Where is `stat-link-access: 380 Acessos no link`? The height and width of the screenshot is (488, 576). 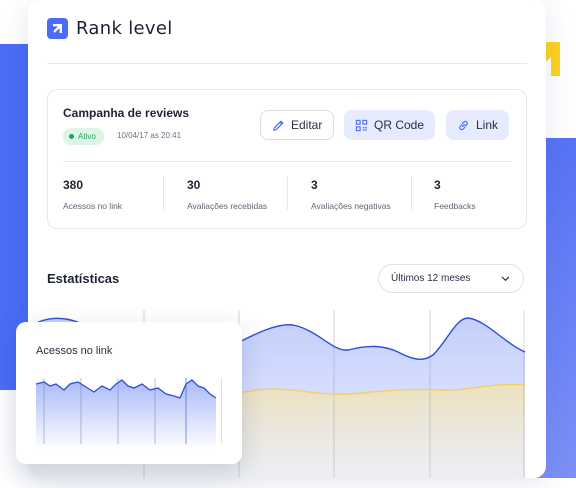 stat-link-access: 380 Acessos no link is located at coordinates (118, 194).